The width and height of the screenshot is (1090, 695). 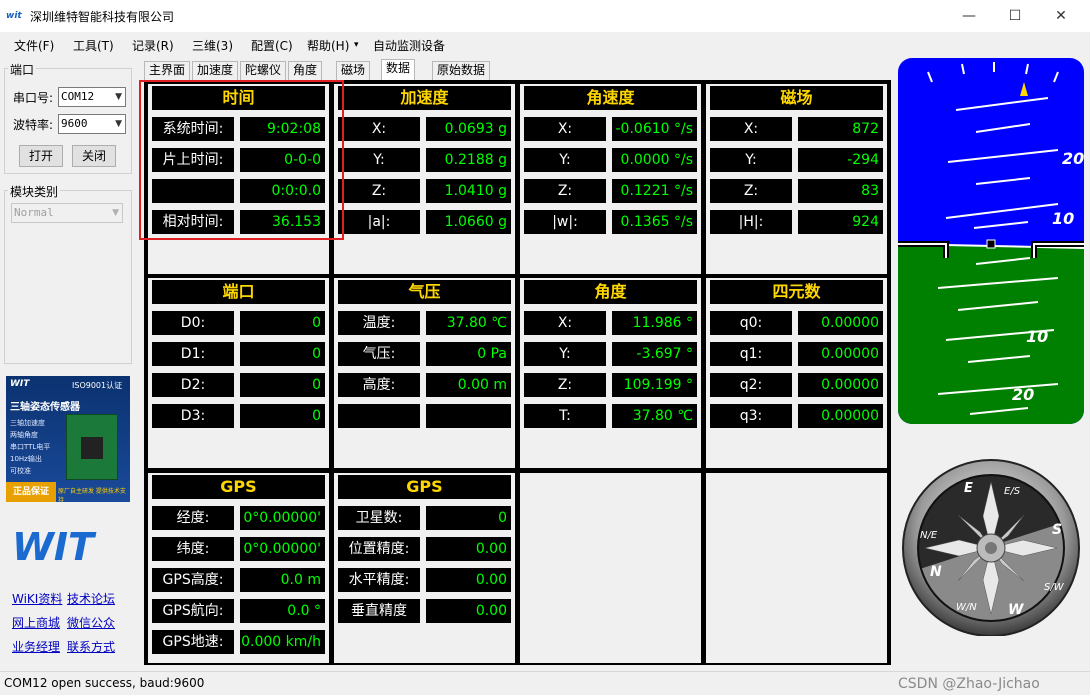 What do you see at coordinates (929, 535) in the screenshot?
I see `compass-label-ne: N/E` at bounding box center [929, 535].